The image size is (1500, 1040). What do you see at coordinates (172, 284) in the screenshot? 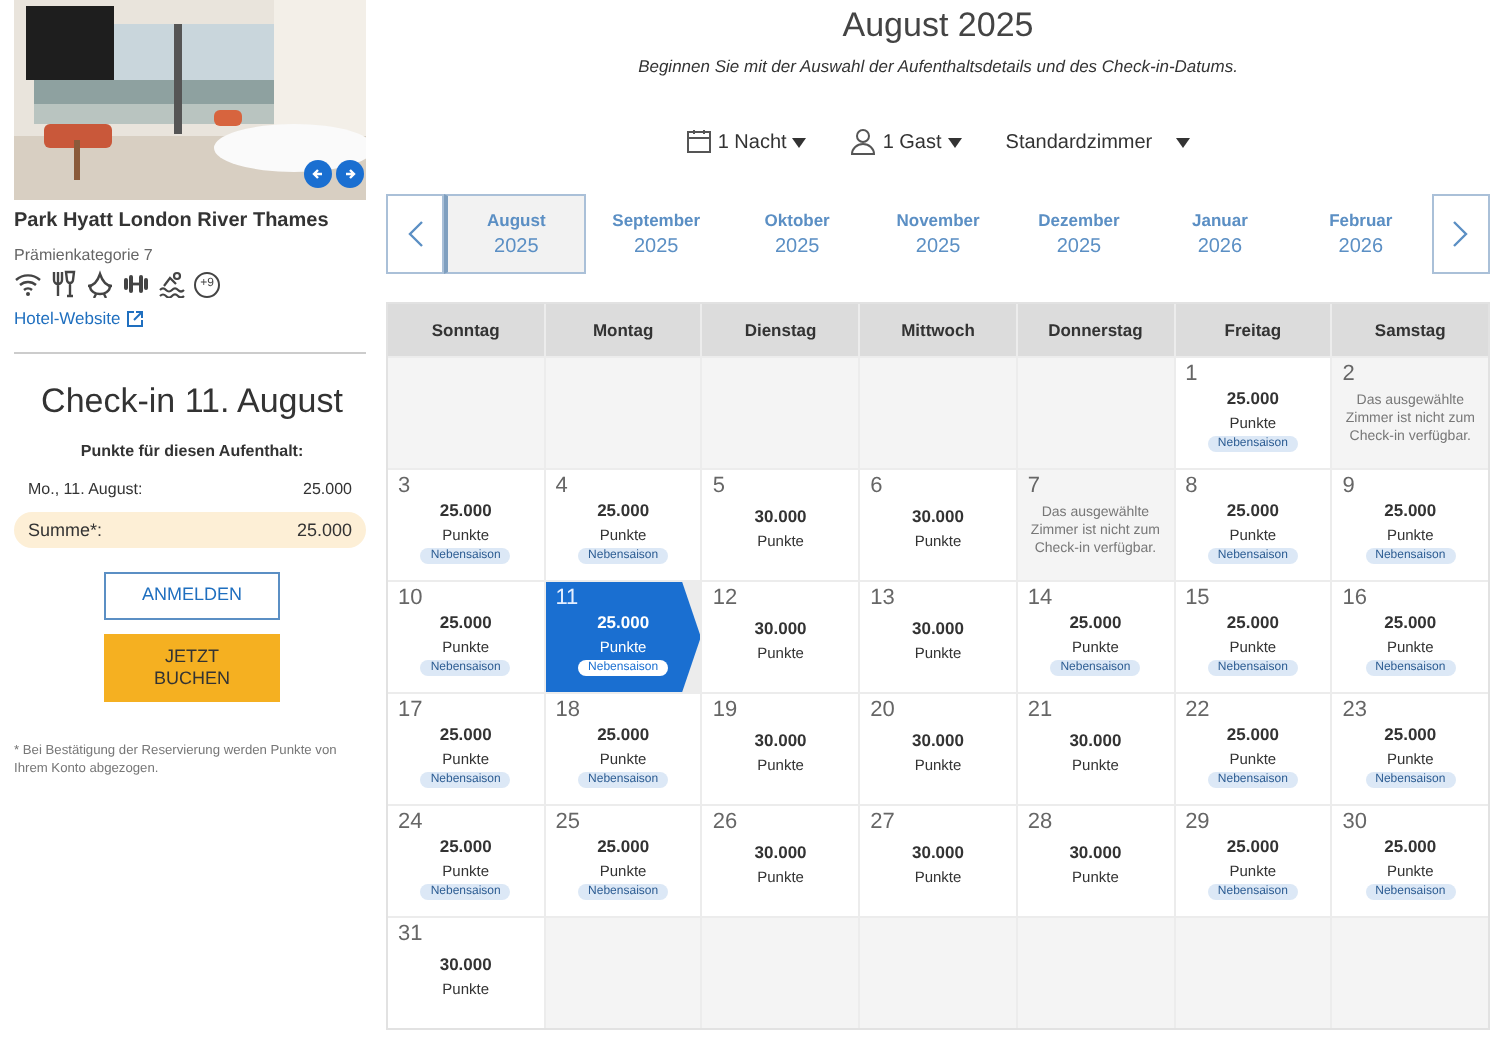
I see `swimmer-icon` at bounding box center [172, 284].